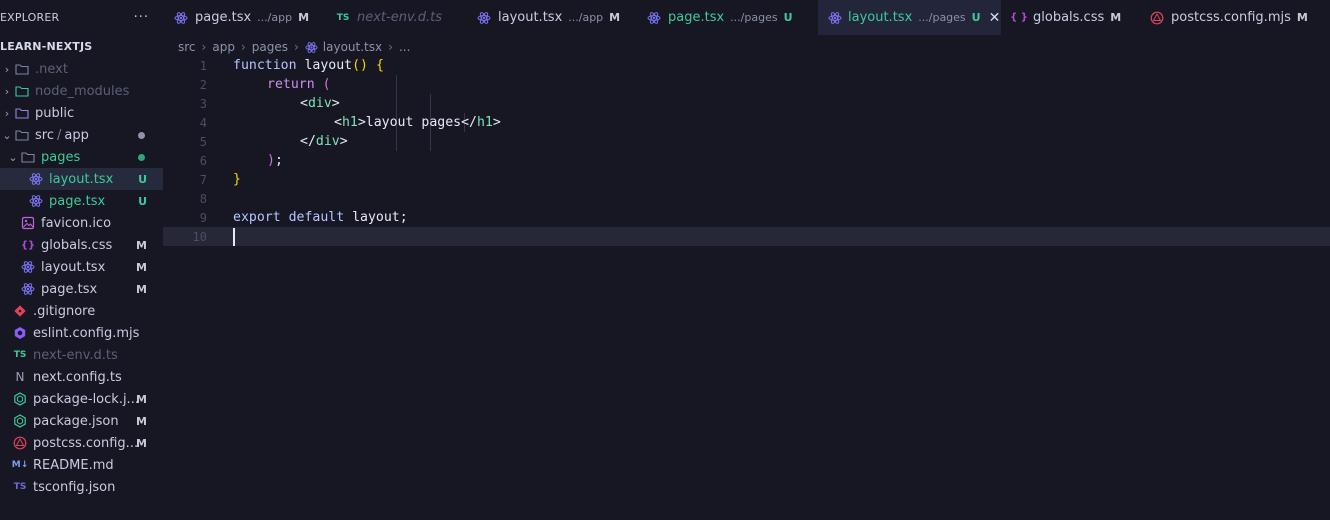 The image size is (1330, 520). Describe the element at coordinates (141, 135) in the screenshot. I see `modified-dot` at that location.